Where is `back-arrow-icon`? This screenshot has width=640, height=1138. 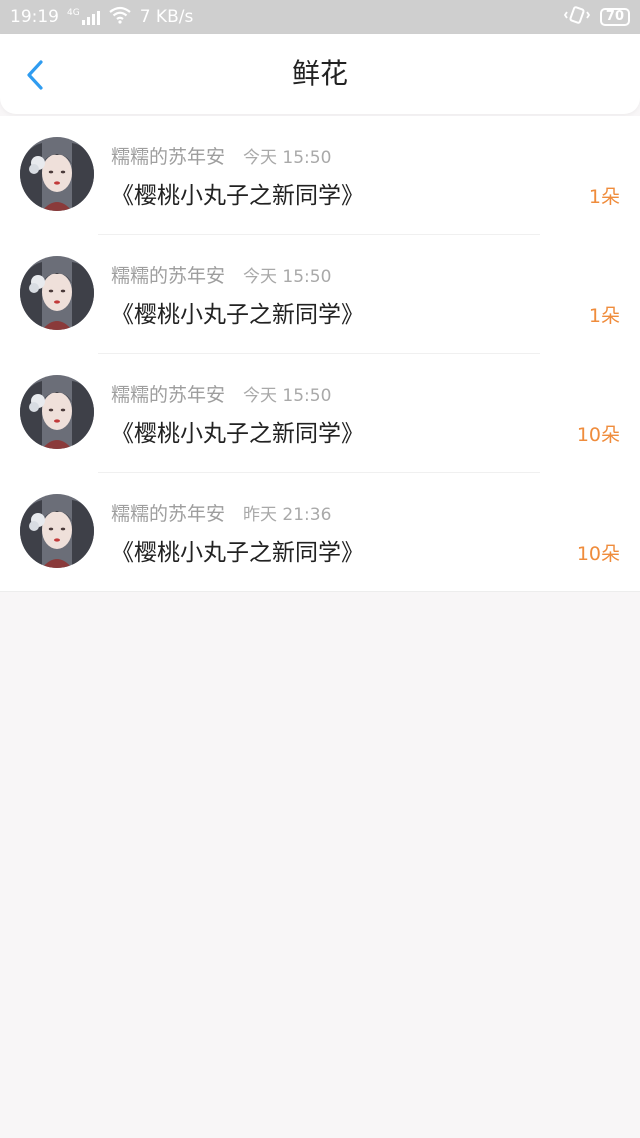
back-arrow-icon is located at coordinates (35, 75).